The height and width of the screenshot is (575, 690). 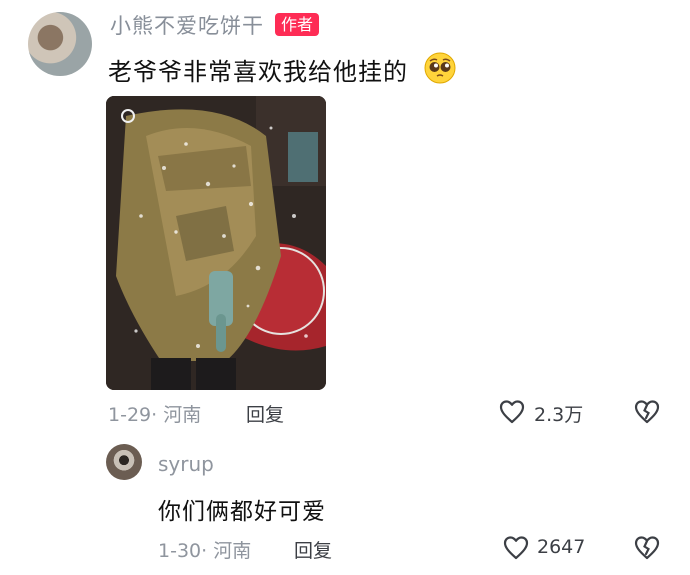 What do you see at coordinates (187, 25) in the screenshot?
I see `comment-username: 小熊不爱吃饼干` at bounding box center [187, 25].